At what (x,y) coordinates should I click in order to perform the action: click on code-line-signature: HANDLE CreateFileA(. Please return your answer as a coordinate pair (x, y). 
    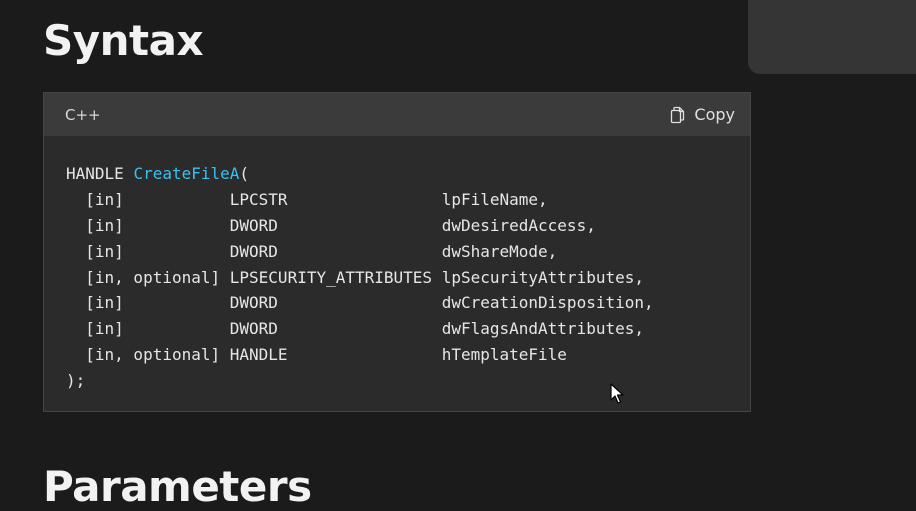
    Looking at the image, I should click on (408, 174).